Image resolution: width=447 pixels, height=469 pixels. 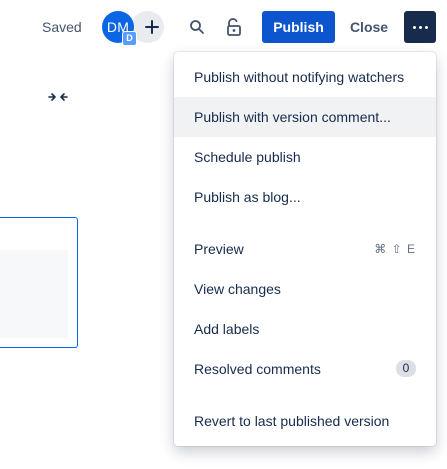 I want to click on save-status: Saved, so click(x=62, y=27).